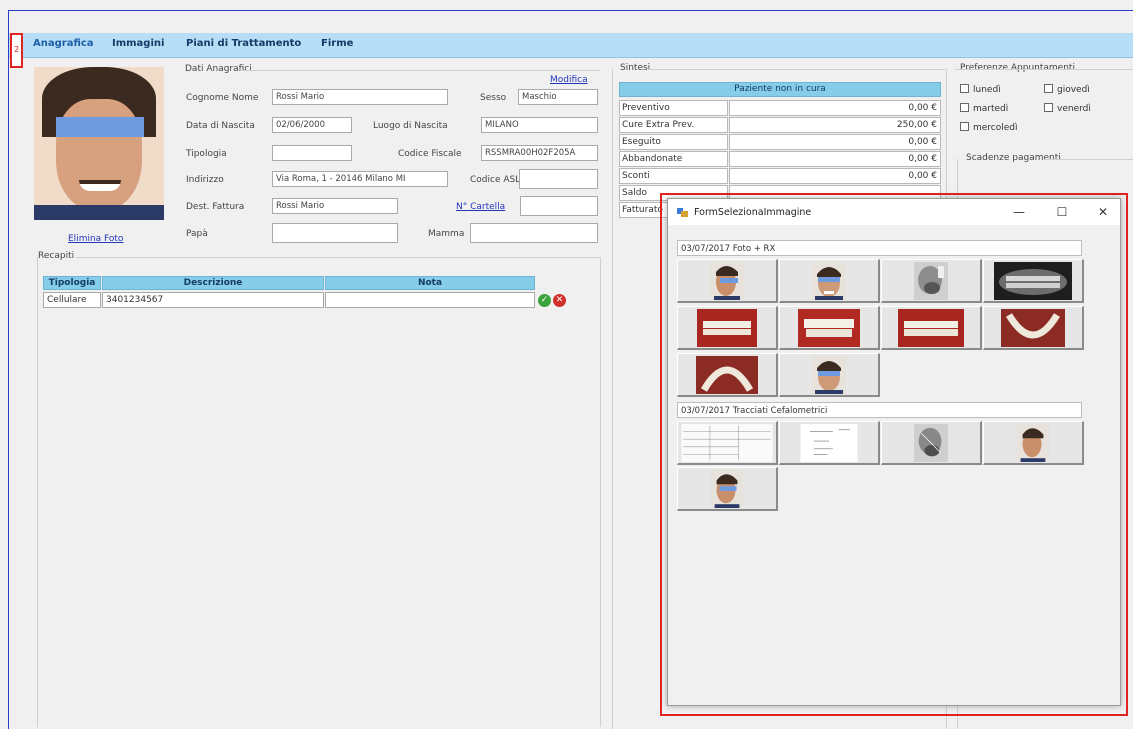 The image size is (1133, 729). I want to click on recapiti-group-label: Recapiti, so click(56, 256).